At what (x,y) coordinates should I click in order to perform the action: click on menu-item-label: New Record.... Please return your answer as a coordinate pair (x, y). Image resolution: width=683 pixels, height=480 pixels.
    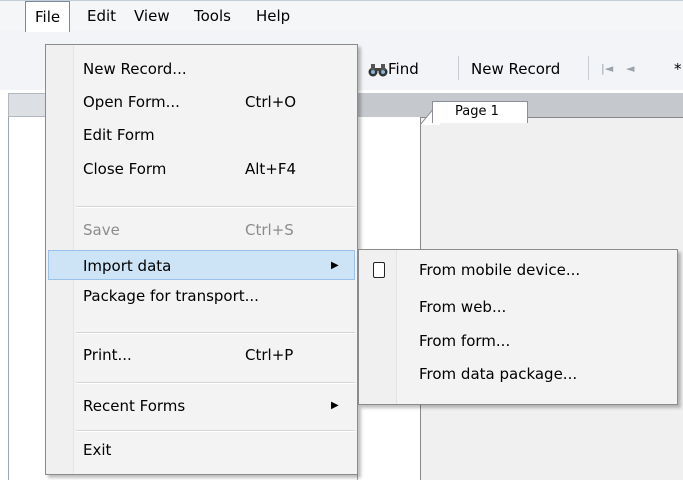
    Looking at the image, I should click on (135, 69).